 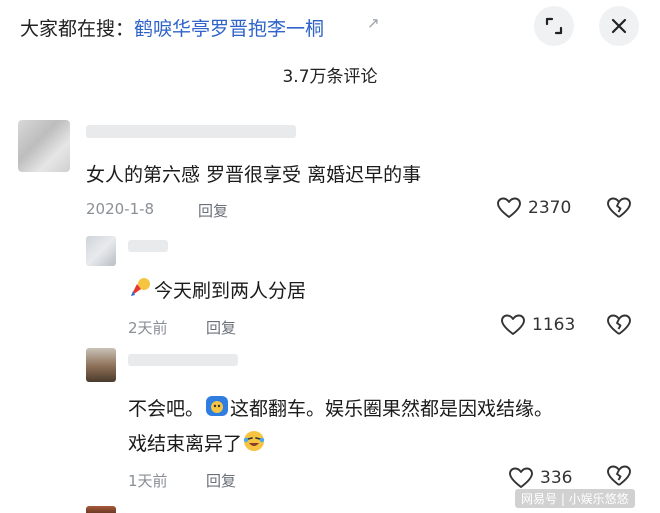 I want to click on like-button: 1163, so click(x=537, y=325).